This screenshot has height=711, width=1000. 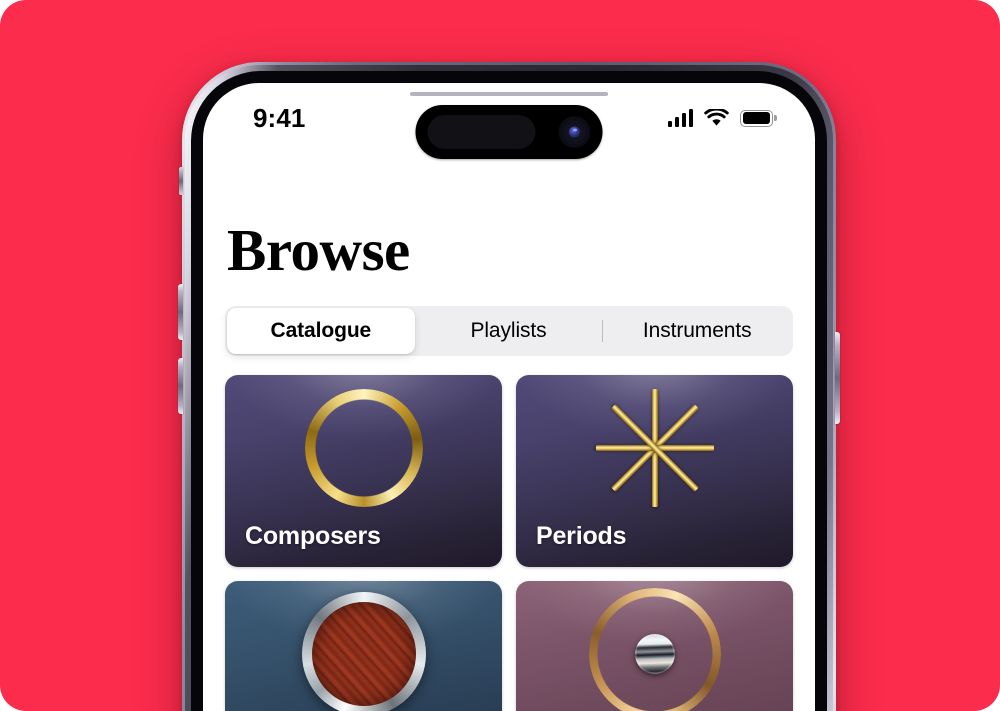 I want to click on gold-starburst-icon, so click(x=655, y=448).